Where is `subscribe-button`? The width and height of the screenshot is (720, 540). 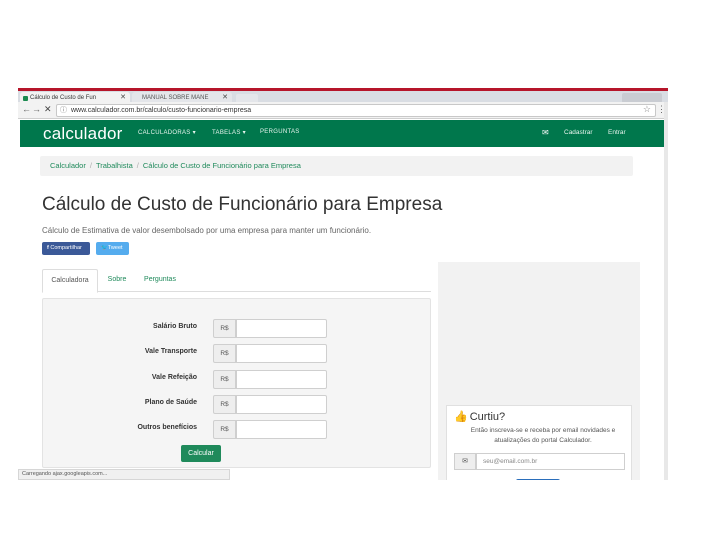 subscribe-button is located at coordinates (538, 479).